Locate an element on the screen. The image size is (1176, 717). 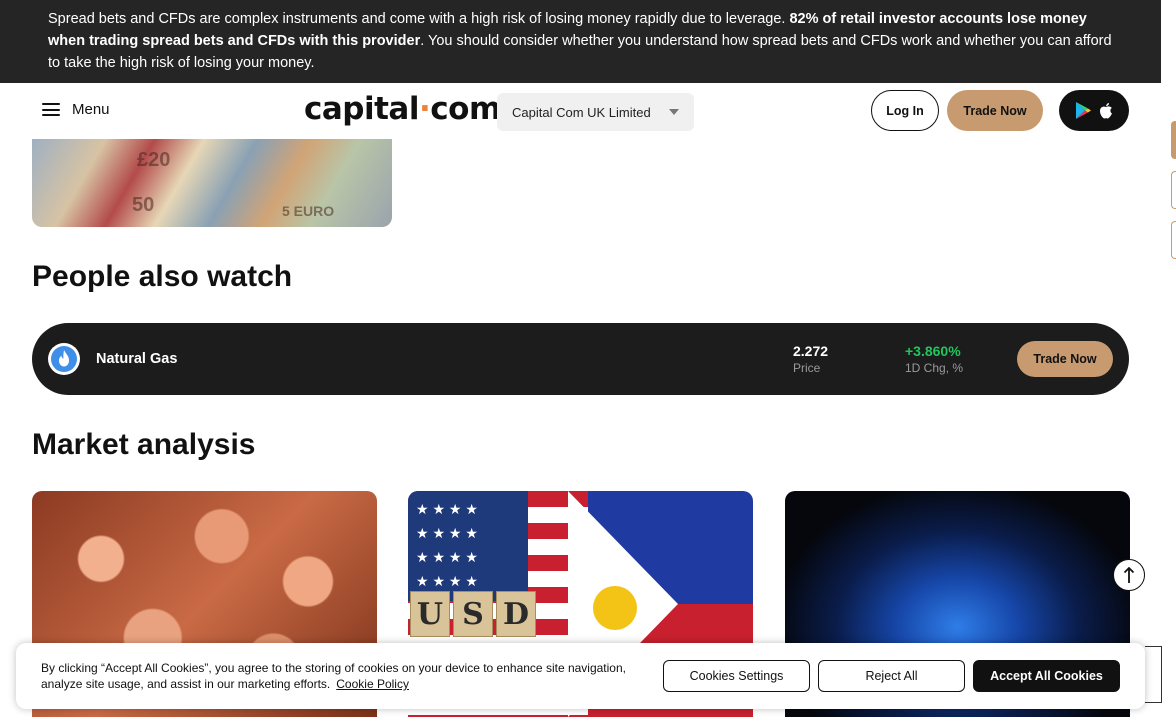
usd-tiles: U S D is located at coordinates (473, 614).